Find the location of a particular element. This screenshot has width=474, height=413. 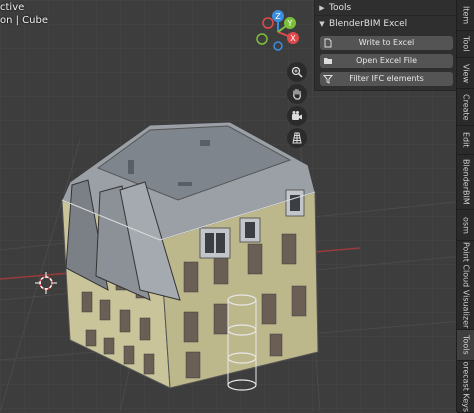

write-to-excel-button: Write to Excel is located at coordinates (386, 43).